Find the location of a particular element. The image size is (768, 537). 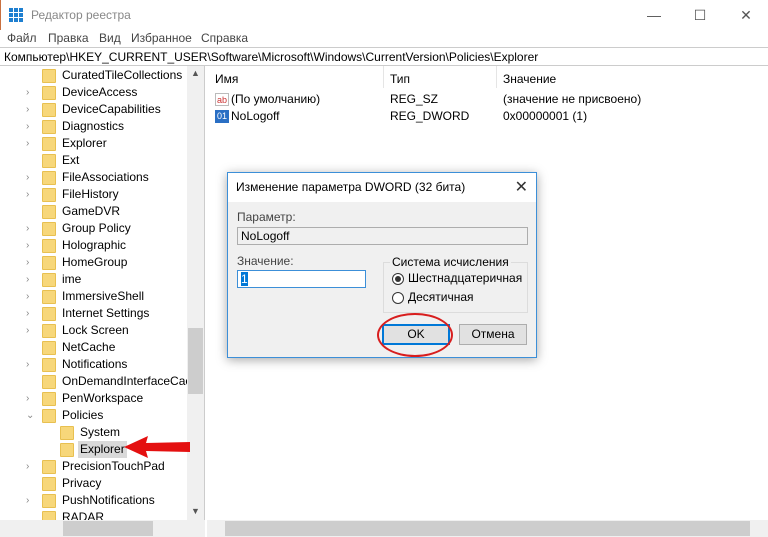

maximize-button: ☐ is located at coordinates (700, 15).